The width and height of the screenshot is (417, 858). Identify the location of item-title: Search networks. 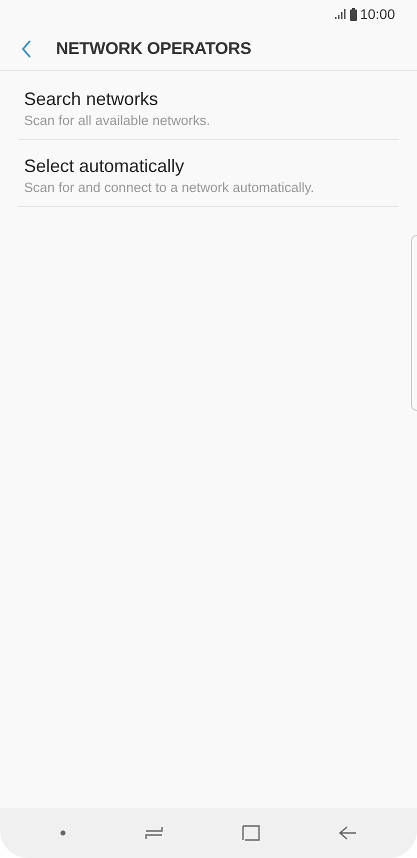
(208, 99).